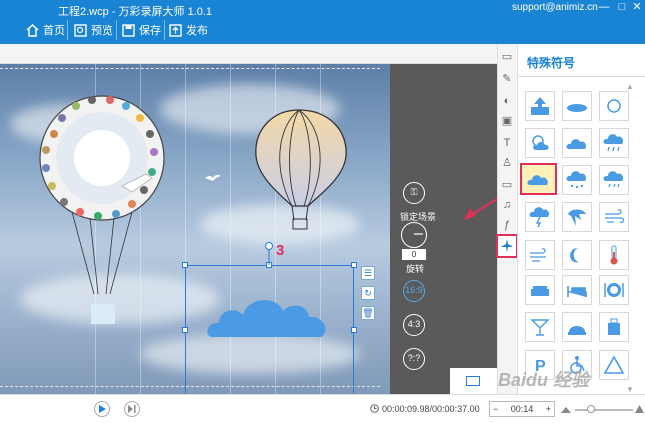 This screenshot has width=645, height=423. I want to click on selected-cloud-symbol, so click(538, 179).